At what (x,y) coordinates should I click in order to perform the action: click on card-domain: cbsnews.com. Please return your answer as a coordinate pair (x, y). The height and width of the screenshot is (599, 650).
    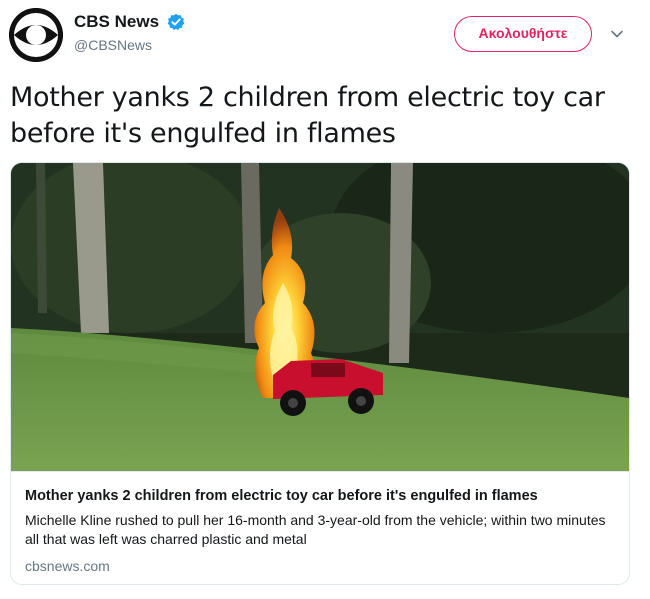
    Looking at the image, I should click on (320, 566).